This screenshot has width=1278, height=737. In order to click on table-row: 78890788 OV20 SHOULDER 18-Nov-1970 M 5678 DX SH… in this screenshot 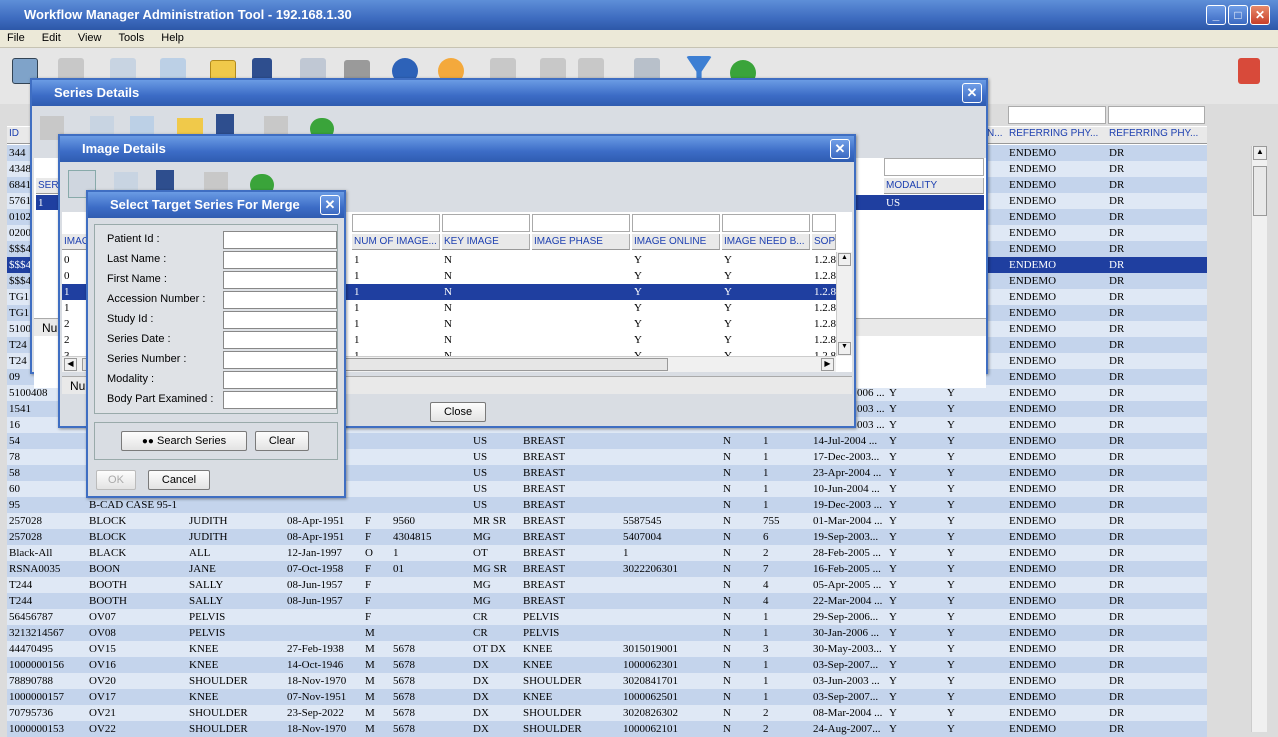, I will do `click(607, 681)`.